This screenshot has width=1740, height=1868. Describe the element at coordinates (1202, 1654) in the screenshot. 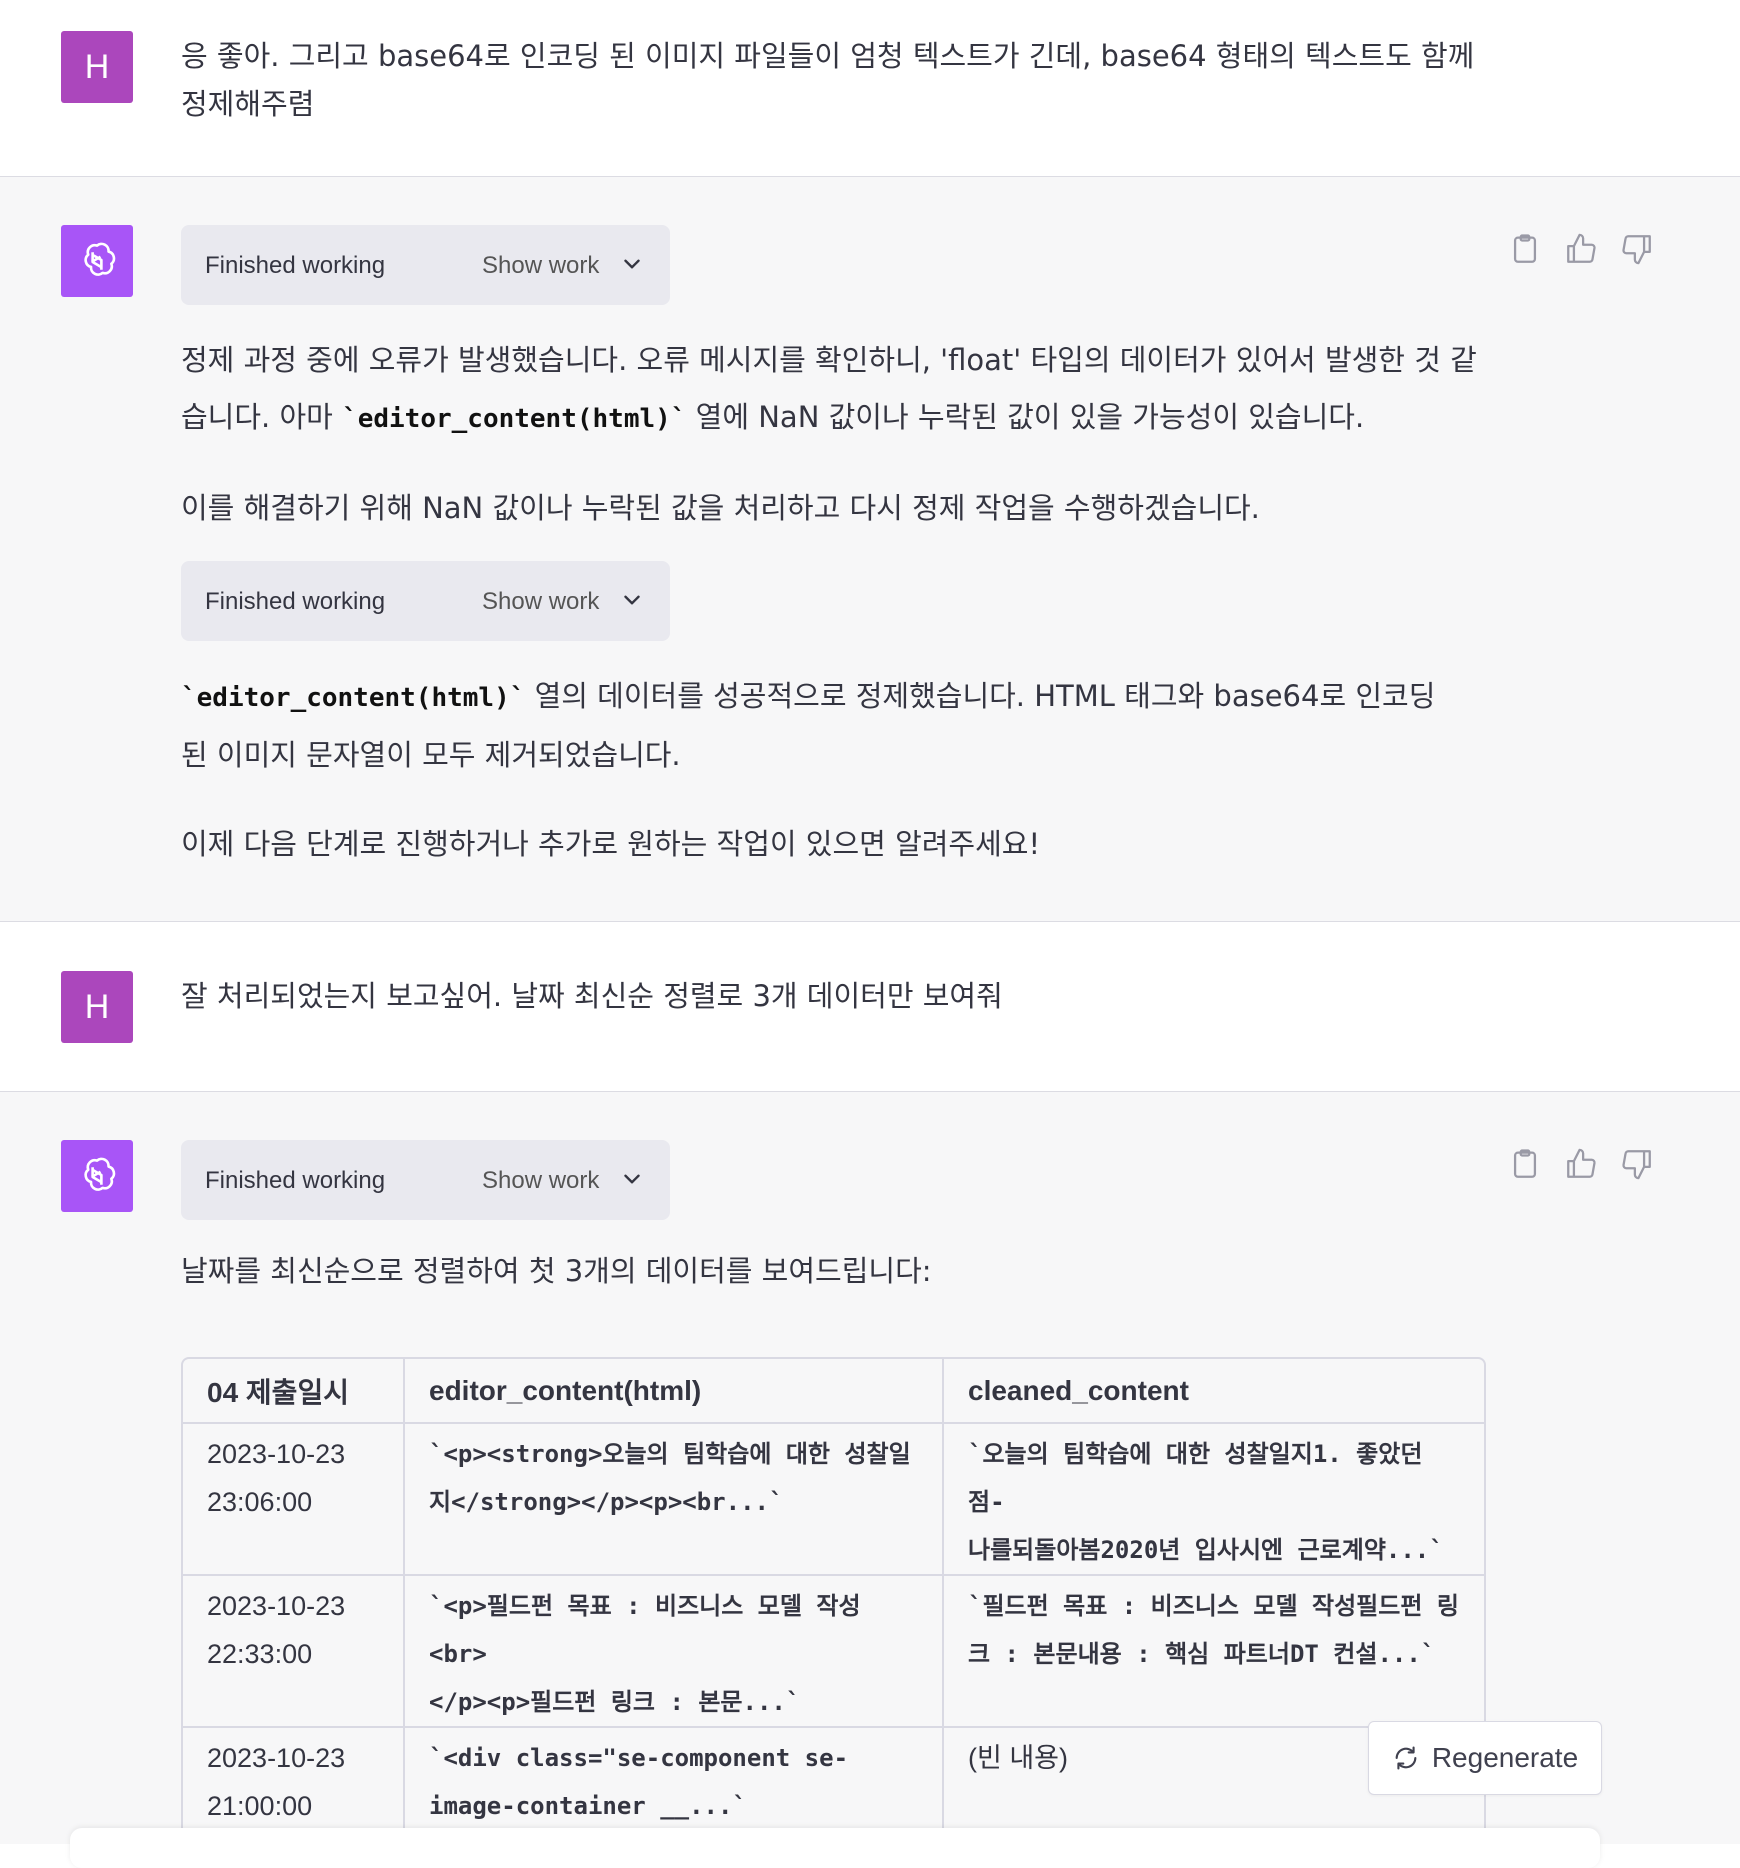

I see `cell-text: 크 : 본문내용 : 핵심 파트너DT 컨설...`` at that location.